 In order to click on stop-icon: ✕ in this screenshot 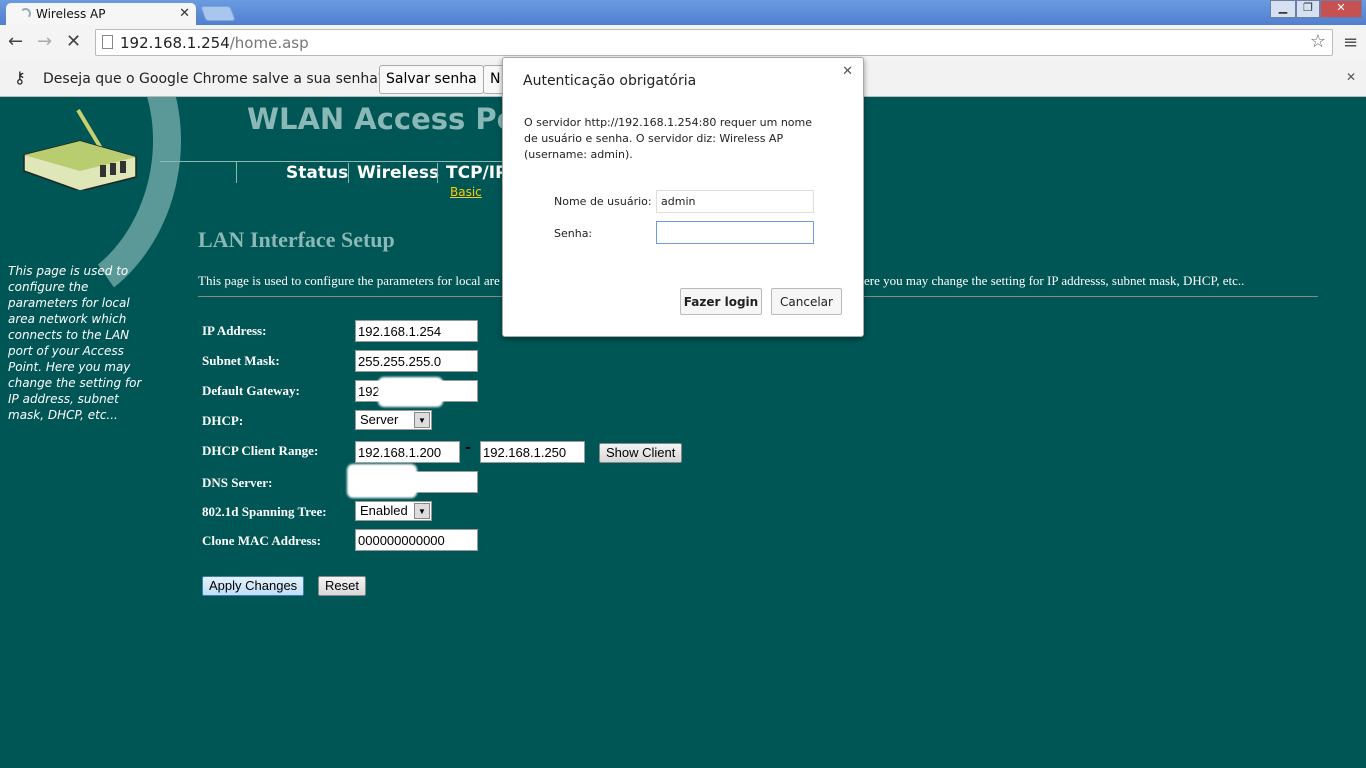, I will do `click(73, 41)`.